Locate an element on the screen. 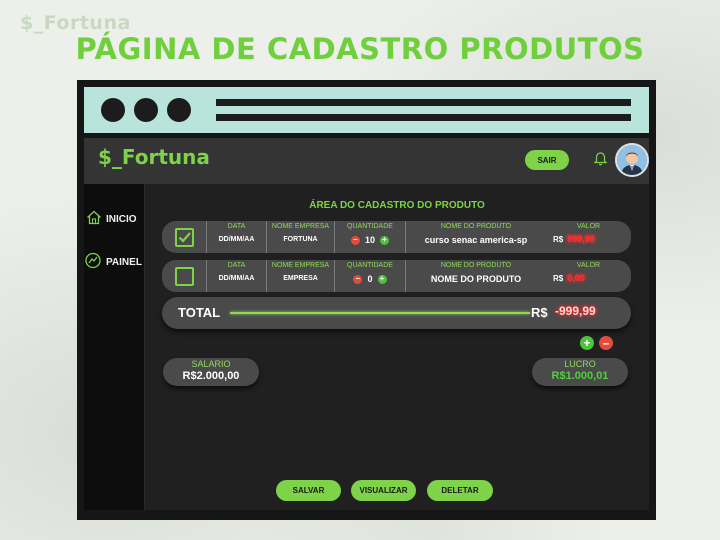 The image size is (720, 540). profit-box: LUCRO R$1.000,01 is located at coordinates (580, 372).